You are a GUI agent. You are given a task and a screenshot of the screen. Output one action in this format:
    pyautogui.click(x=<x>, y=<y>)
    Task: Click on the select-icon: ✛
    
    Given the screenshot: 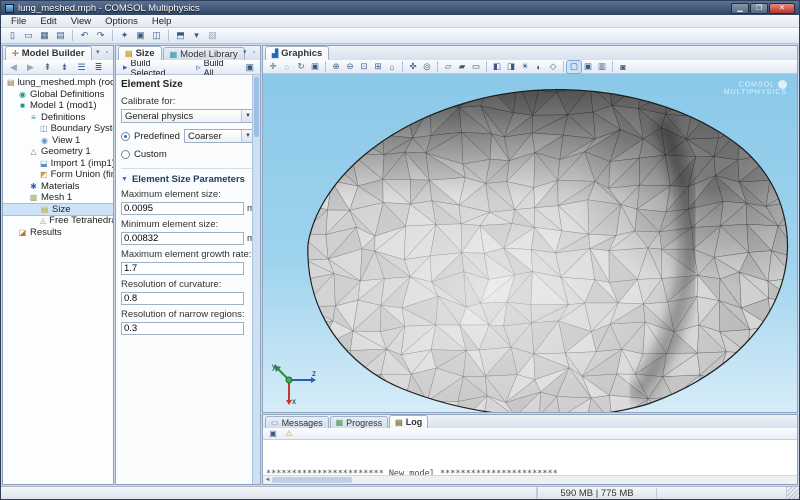 What is the action you would take?
    pyautogui.click(x=273, y=67)
    